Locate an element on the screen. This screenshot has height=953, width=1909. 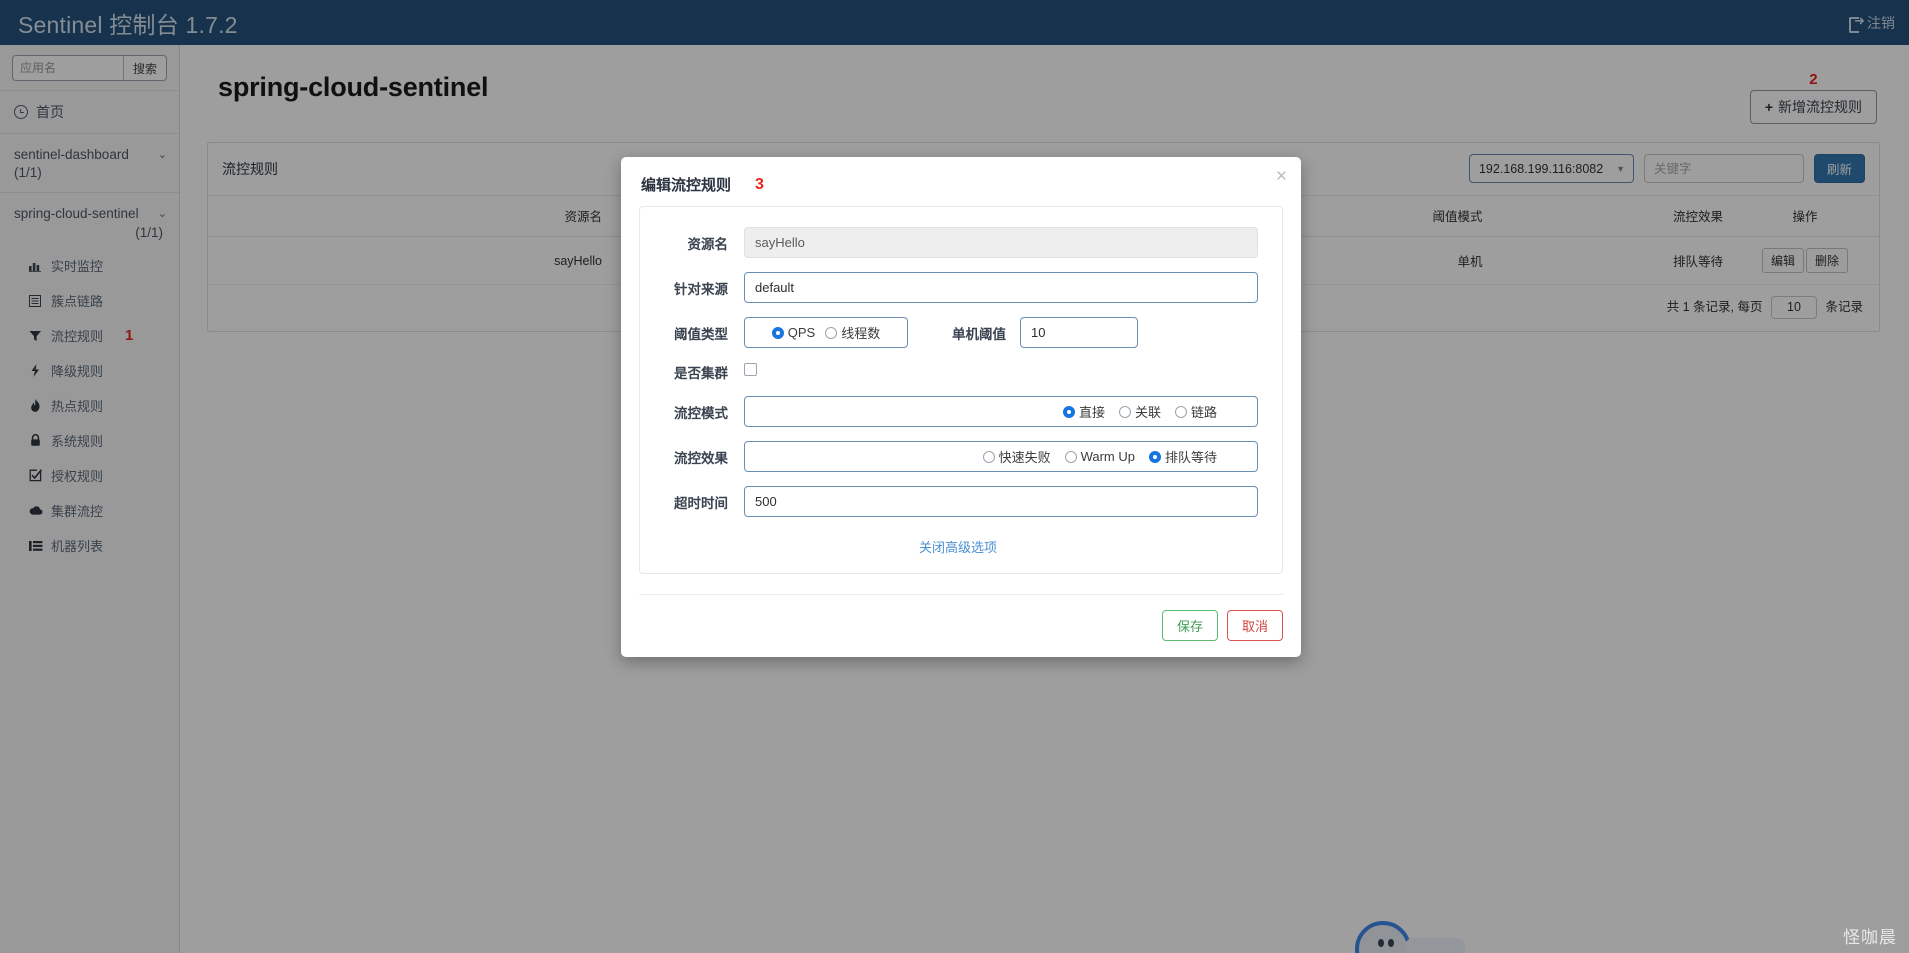
resource-name-input is located at coordinates (1001, 242).